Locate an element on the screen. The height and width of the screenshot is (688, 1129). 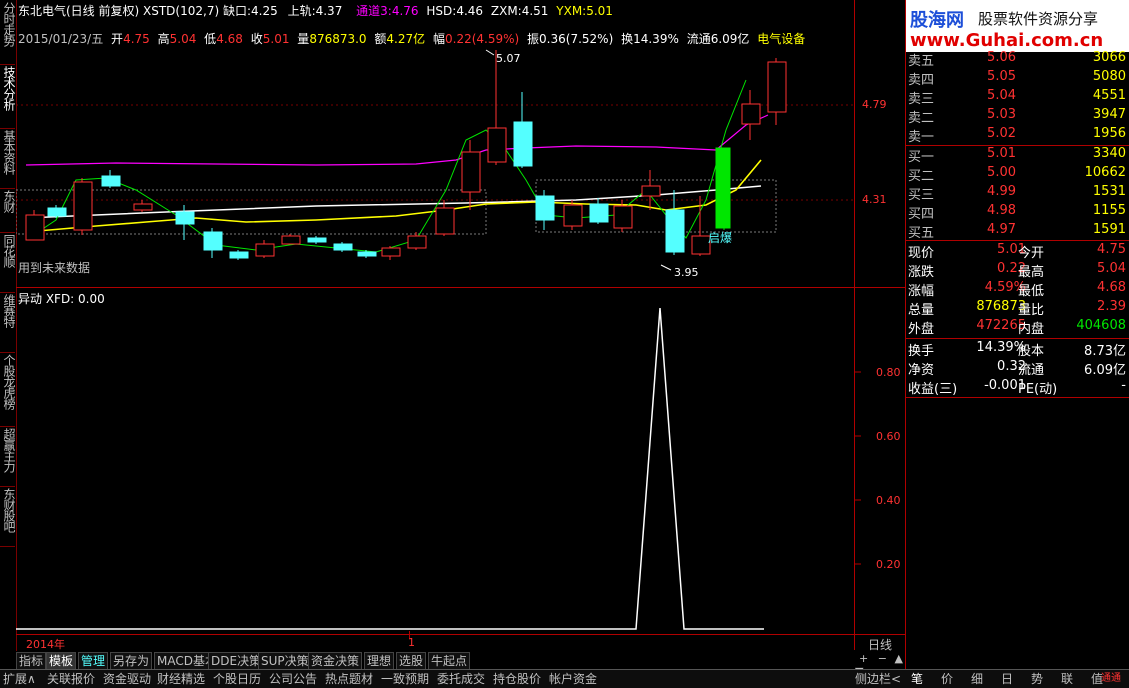
tab-guba: 东财股吧 is located at coordinates (8, 516).